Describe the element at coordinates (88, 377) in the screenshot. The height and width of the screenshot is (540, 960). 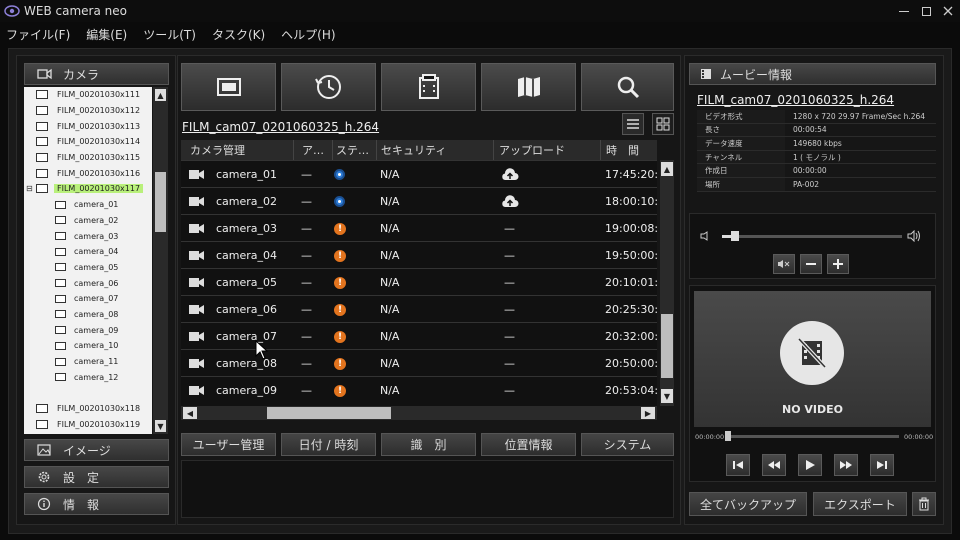
I see `tree-item-camera: camera_12` at that location.